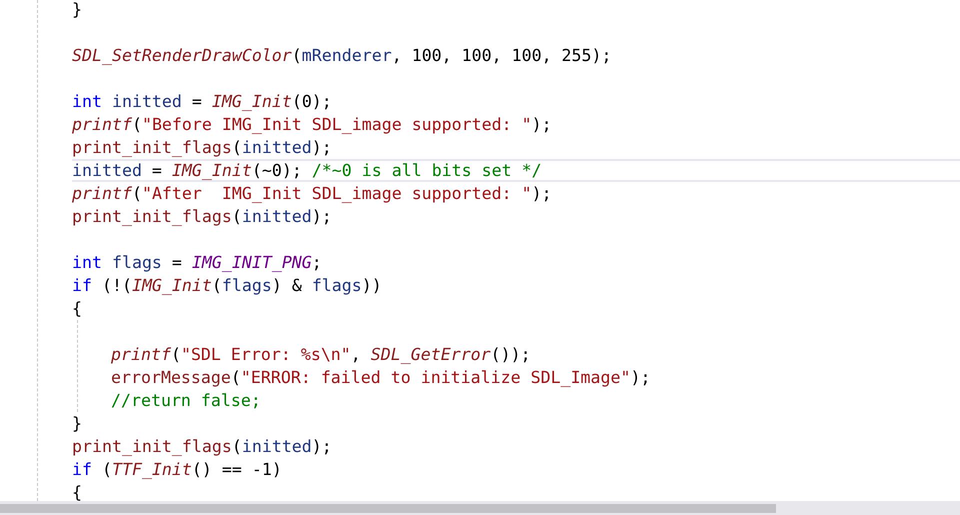 The image size is (960, 515). I want to click on code-line: initted = IMG_Init(~0); /*~0 is all bits set */, so click(307, 170).